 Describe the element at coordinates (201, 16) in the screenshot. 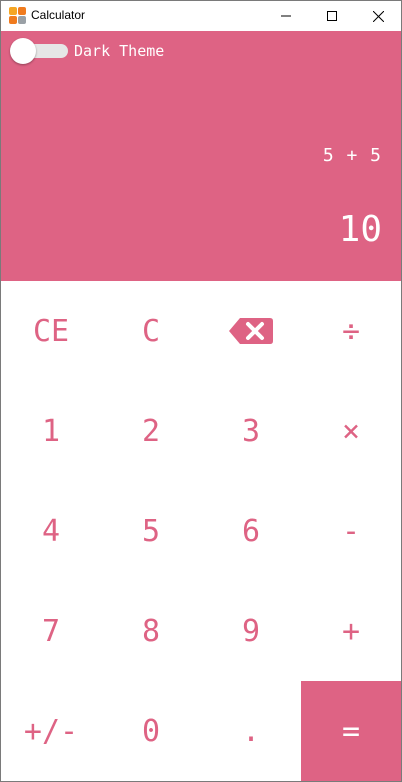

I see `title-bar: Calculator` at that location.